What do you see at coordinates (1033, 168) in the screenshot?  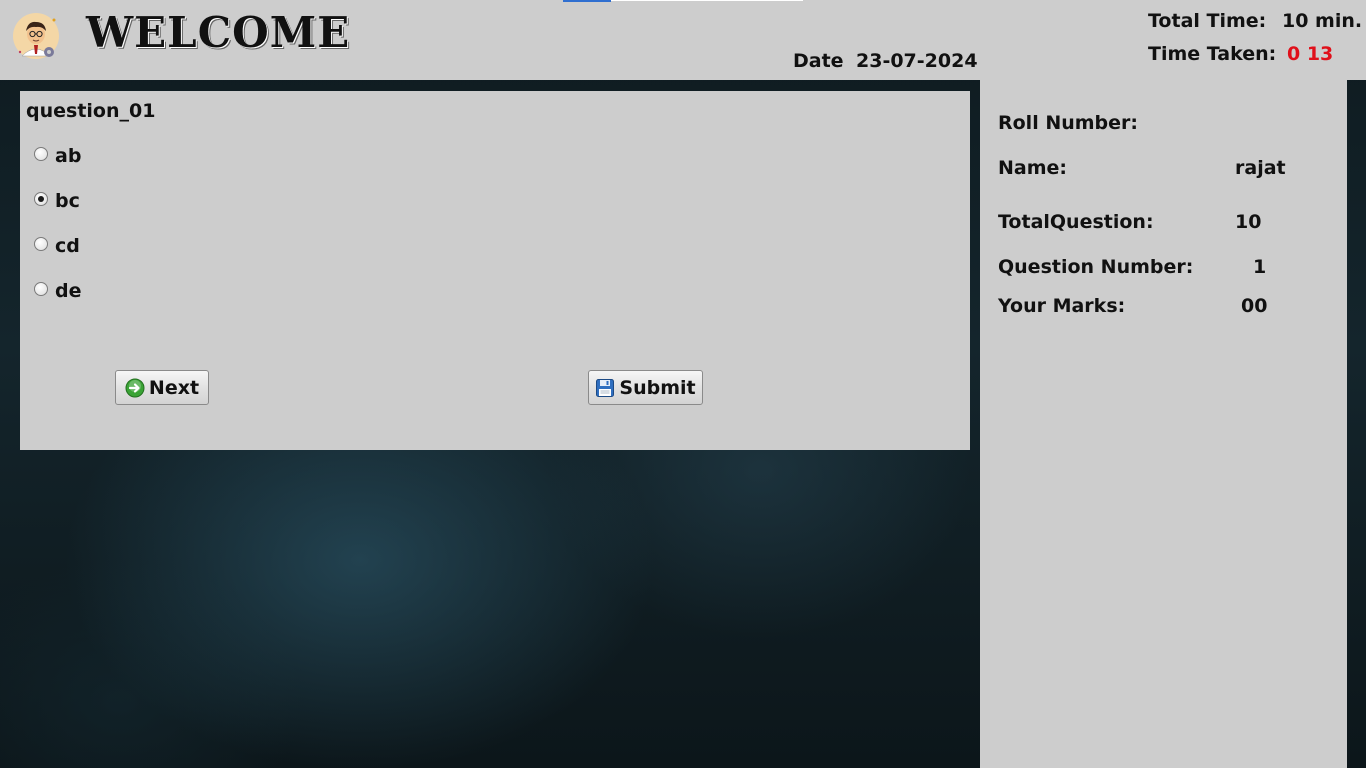 I see `name-label: Name:` at bounding box center [1033, 168].